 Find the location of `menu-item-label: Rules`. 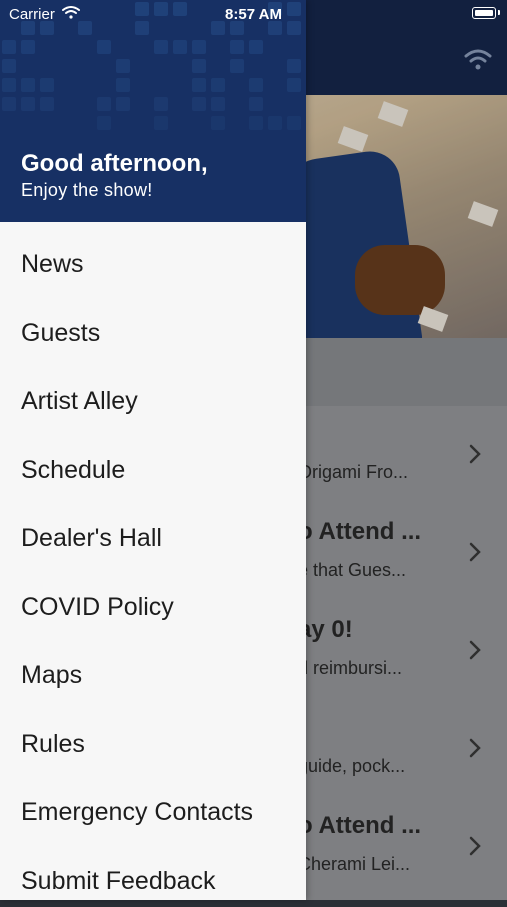

menu-item-label: Rules is located at coordinates (53, 744).